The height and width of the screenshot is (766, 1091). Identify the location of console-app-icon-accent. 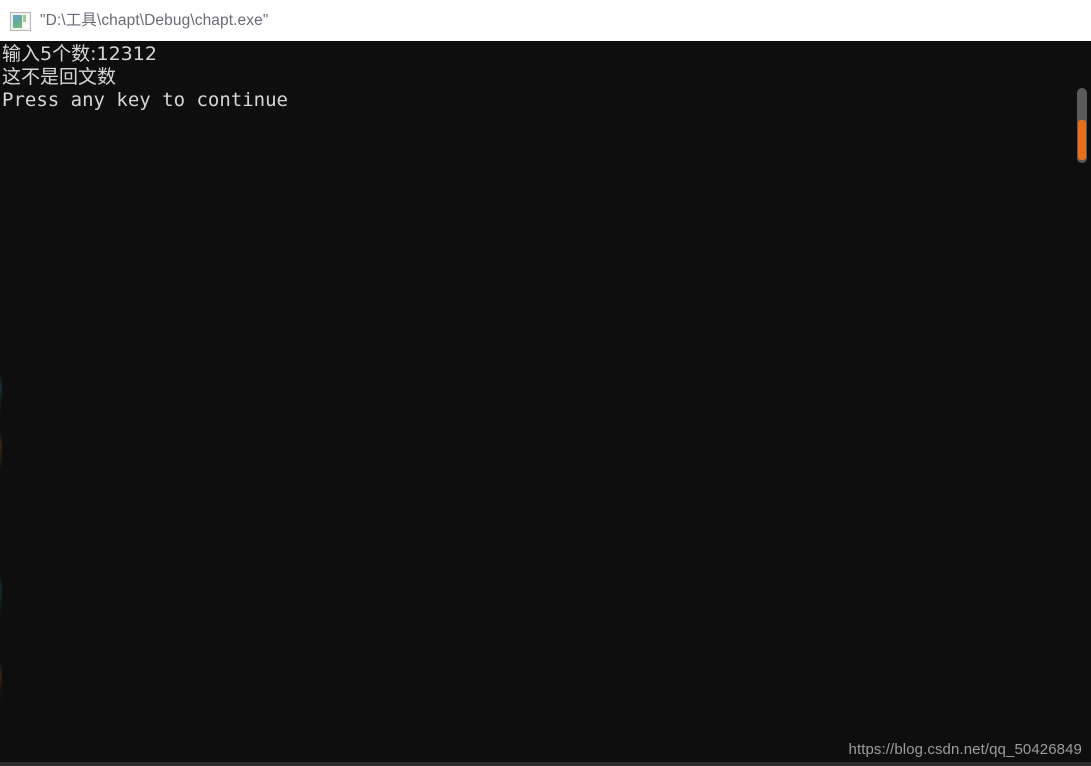
(24, 18).